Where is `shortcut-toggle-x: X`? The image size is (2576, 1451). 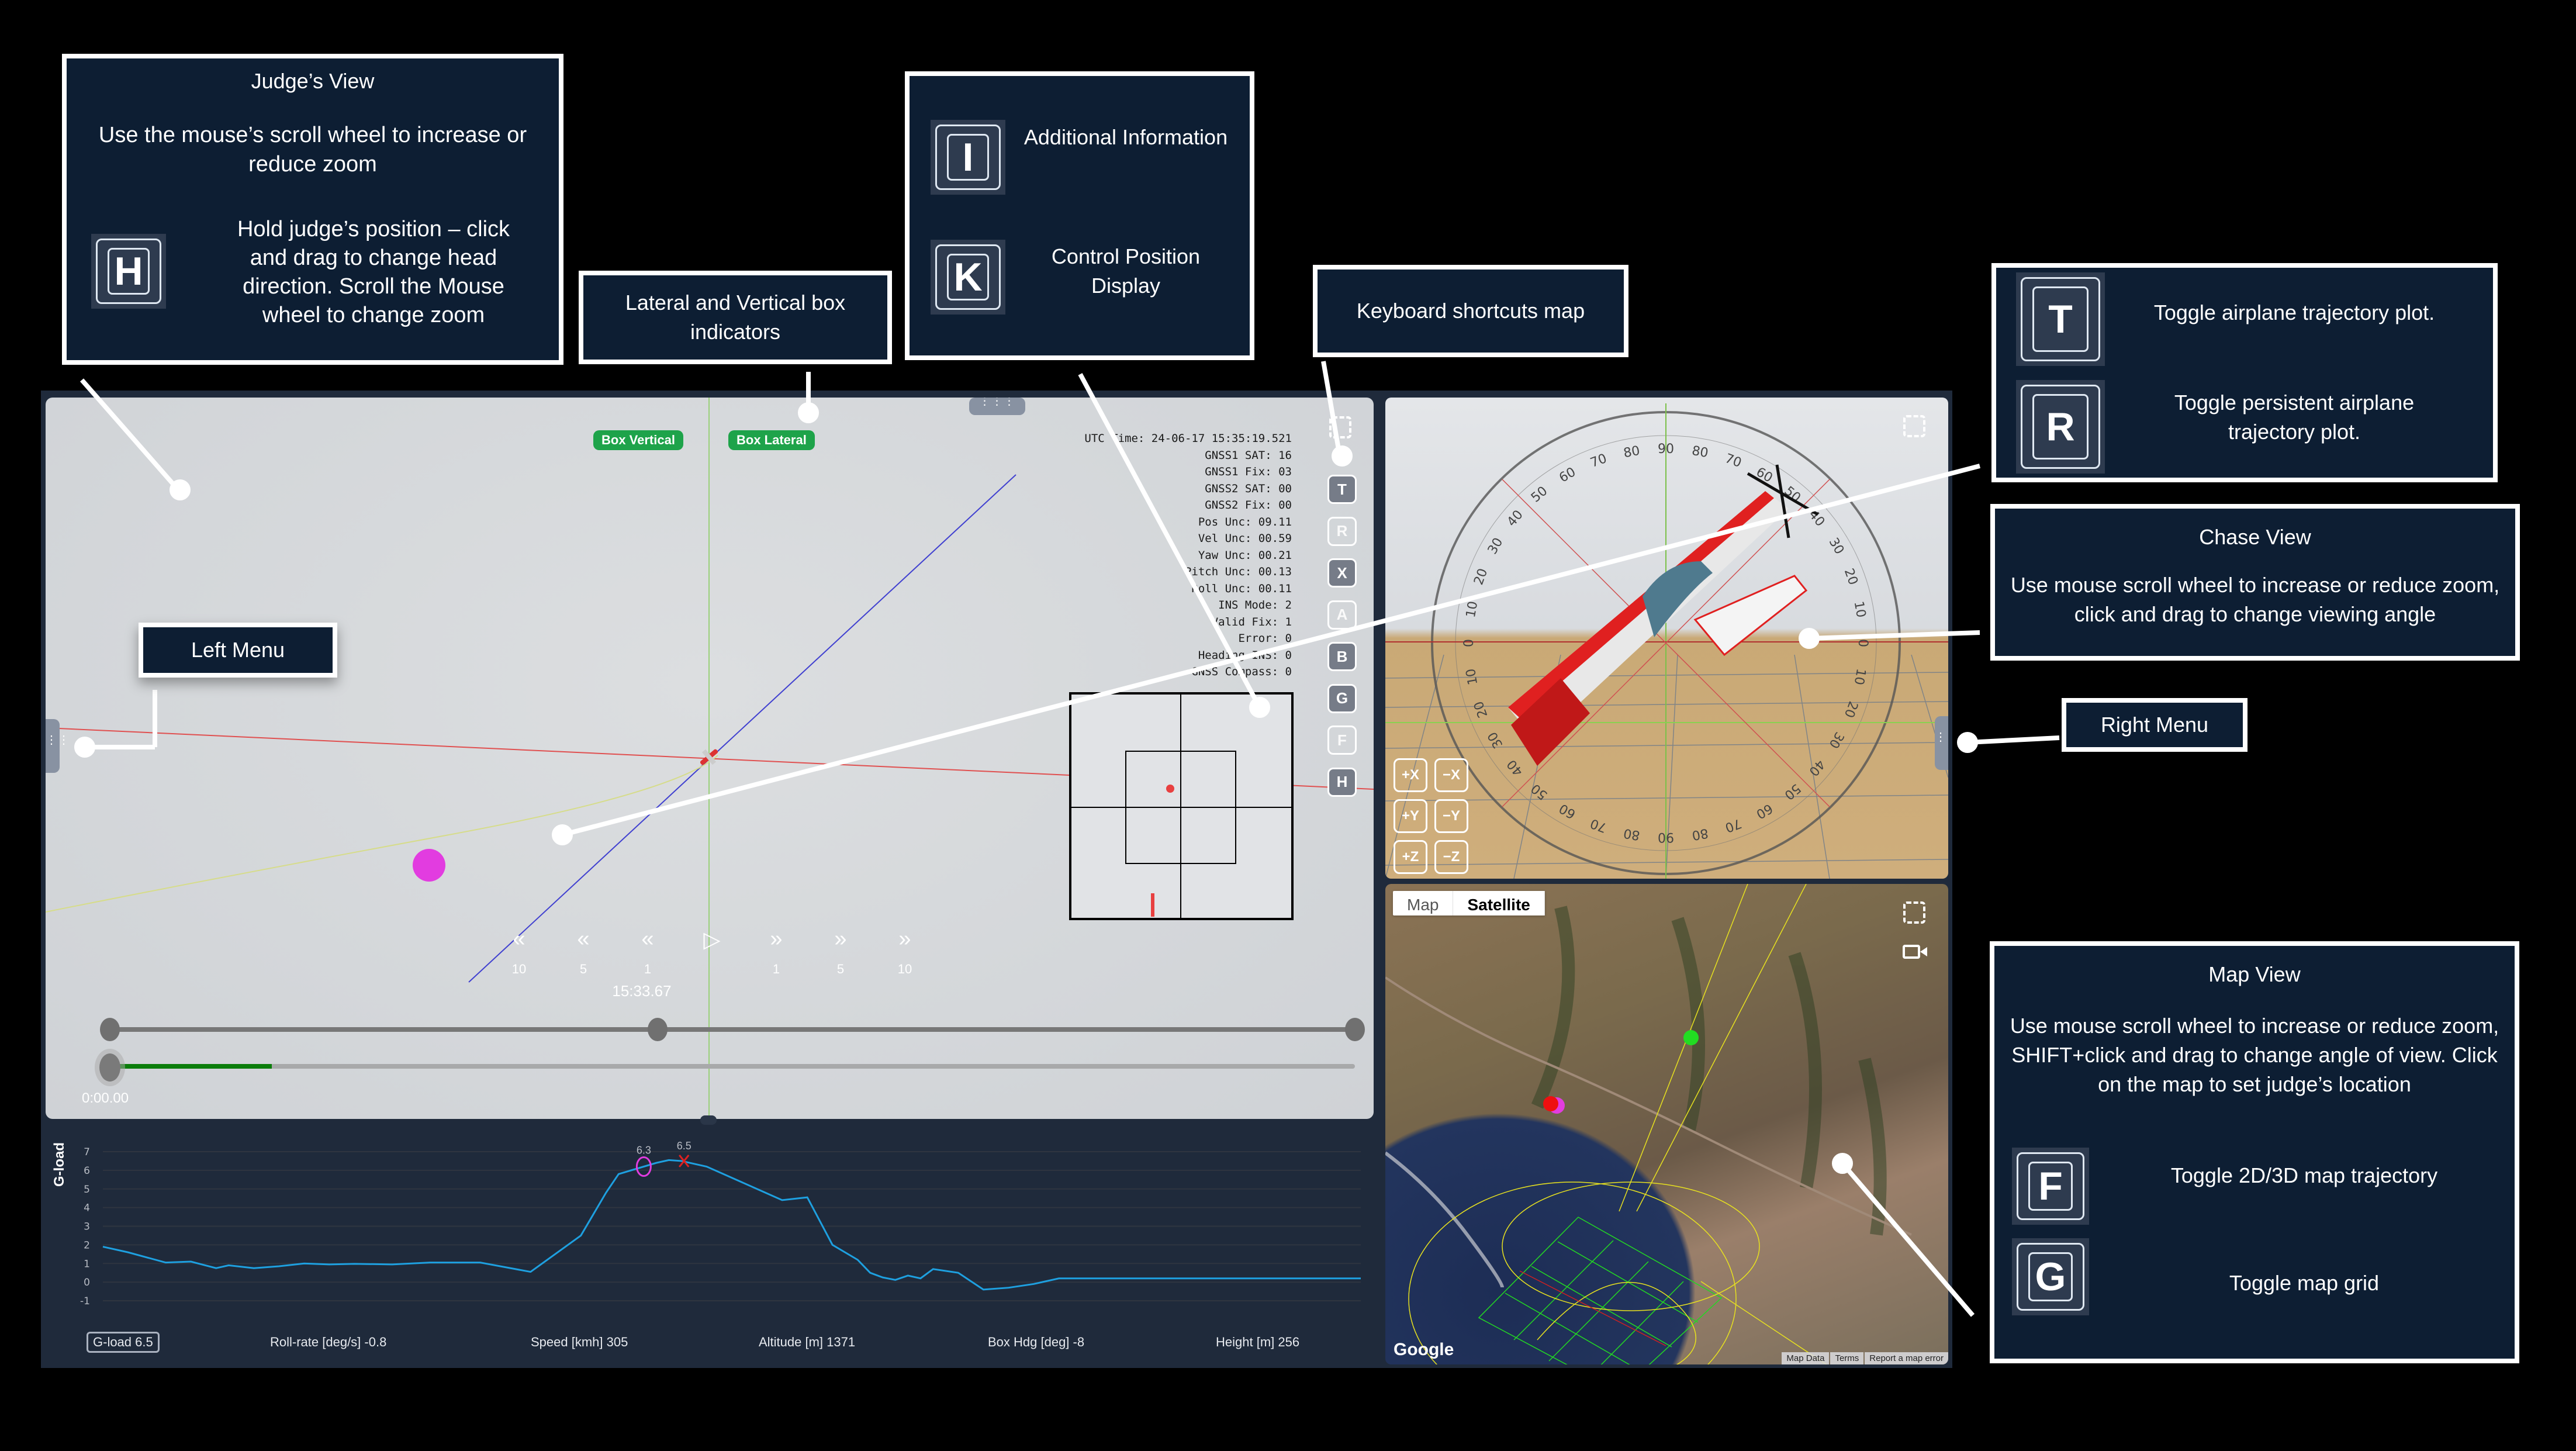
shortcut-toggle-x: X is located at coordinates (1342, 573).